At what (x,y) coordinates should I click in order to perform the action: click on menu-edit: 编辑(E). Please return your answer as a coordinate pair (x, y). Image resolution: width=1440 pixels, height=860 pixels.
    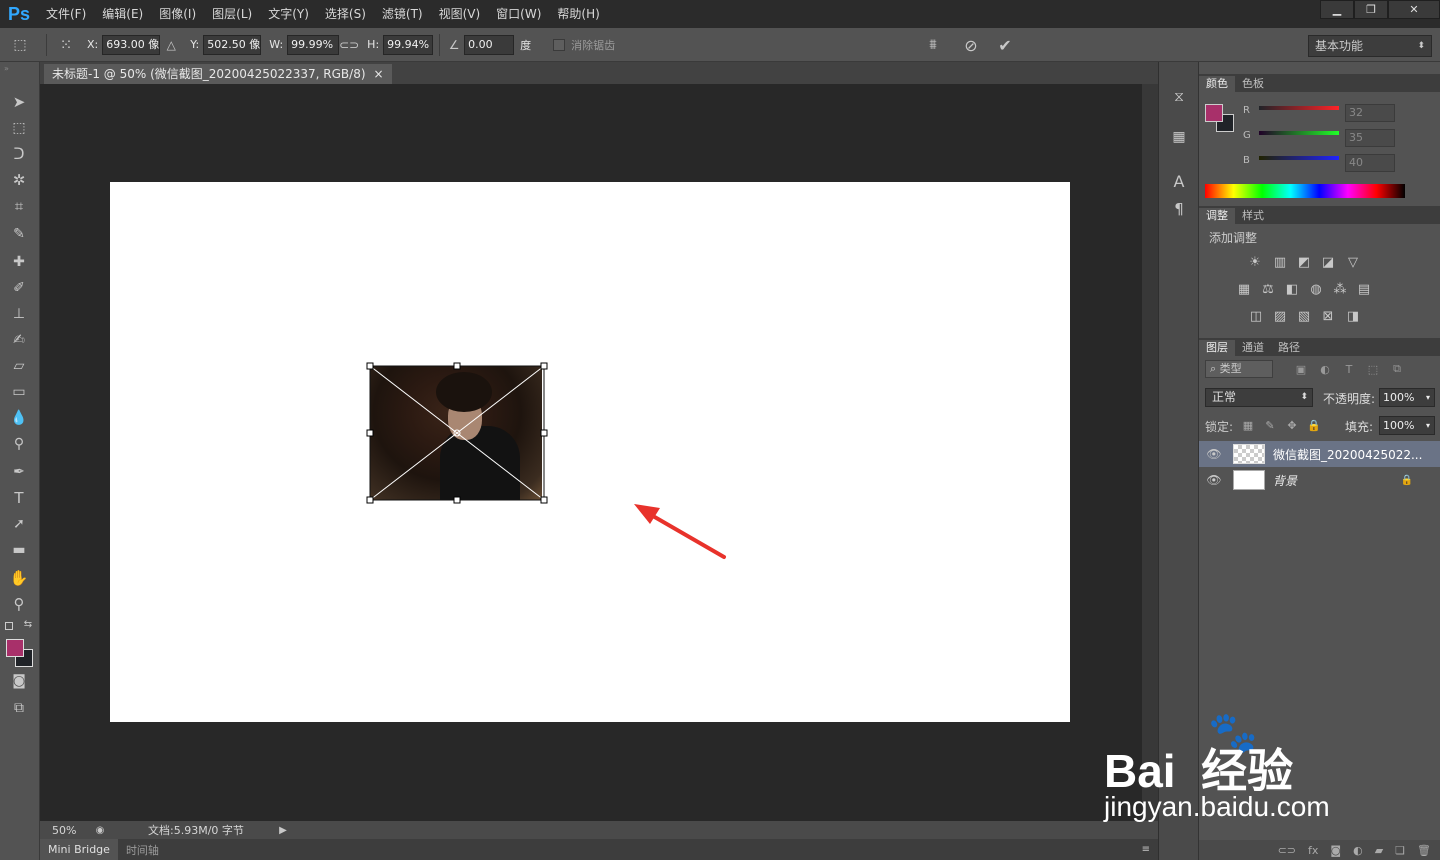
    Looking at the image, I should click on (122, 14).